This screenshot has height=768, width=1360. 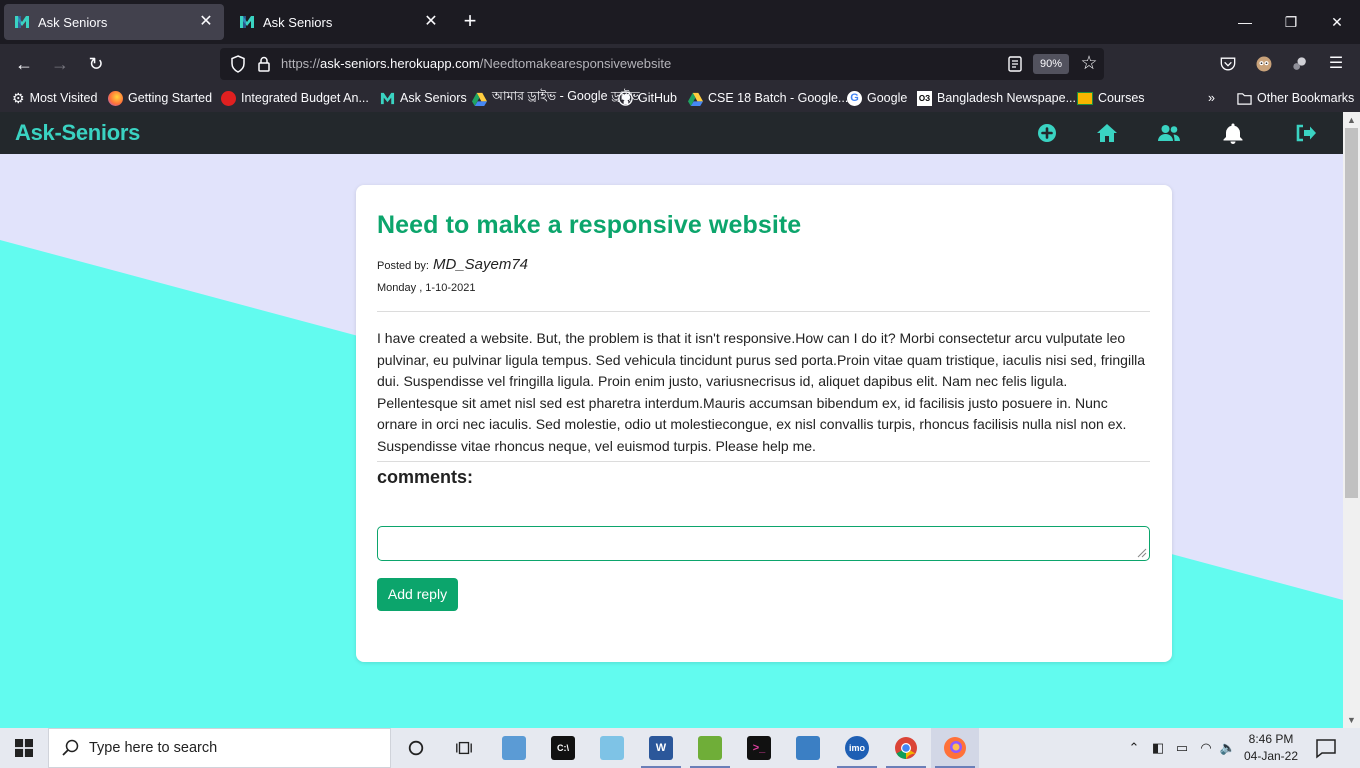 What do you see at coordinates (433, 98) in the screenshot?
I see `bookmark-label: Ask Seniors` at bounding box center [433, 98].